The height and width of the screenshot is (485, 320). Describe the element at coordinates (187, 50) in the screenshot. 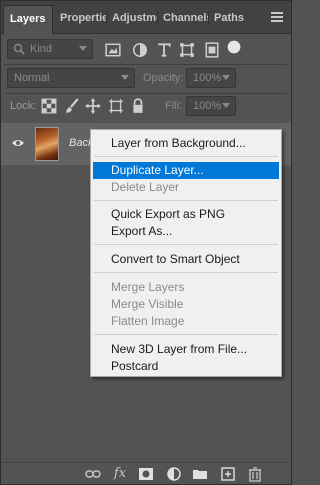

I see `shape-filter-icon` at that location.